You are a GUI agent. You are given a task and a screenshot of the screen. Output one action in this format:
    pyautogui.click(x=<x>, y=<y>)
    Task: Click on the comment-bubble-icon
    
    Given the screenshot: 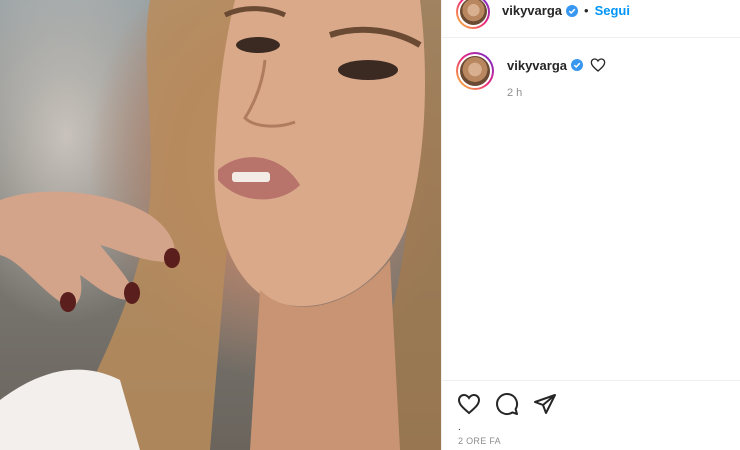 What is the action you would take?
    pyautogui.click(x=507, y=404)
    